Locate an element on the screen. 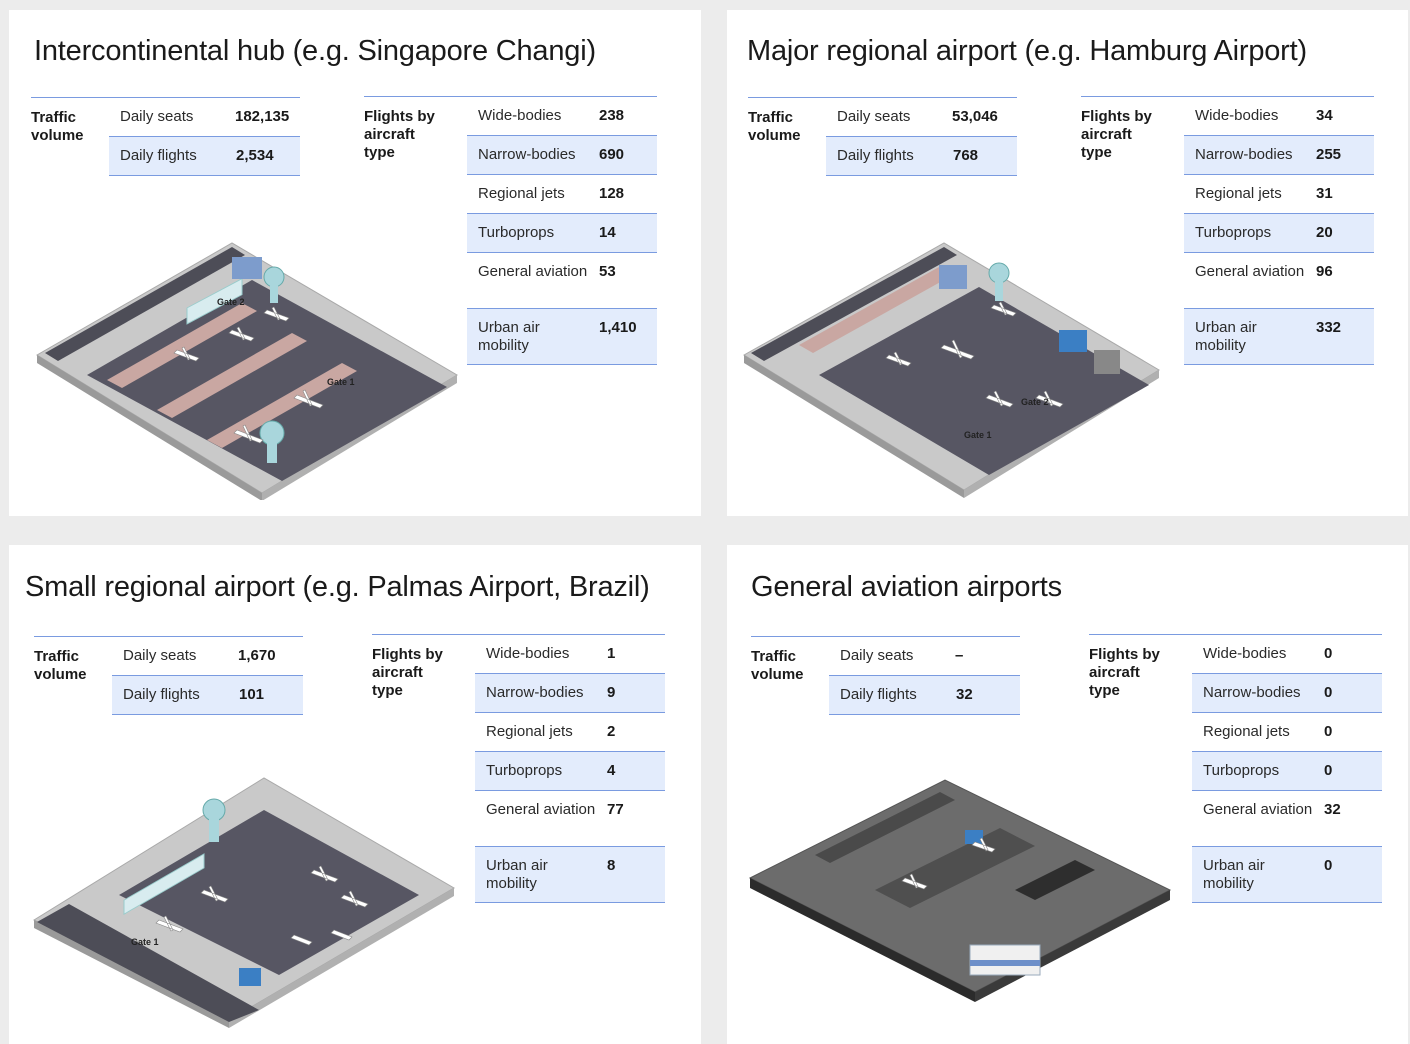  aircraft-row-narrow-bodies: Narrow-bodies 255 is located at coordinates (1279, 155).